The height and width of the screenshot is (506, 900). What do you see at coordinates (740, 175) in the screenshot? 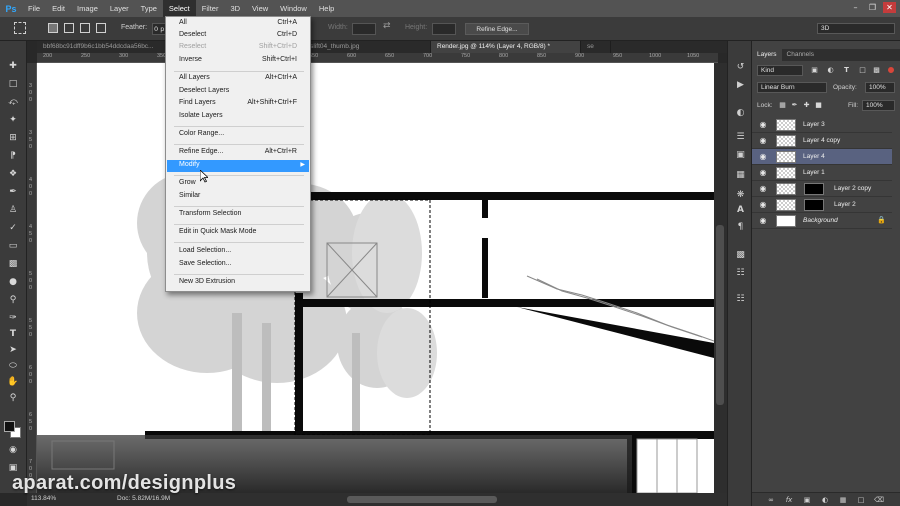
I see `swatches-panel-icon: ▦` at bounding box center [740, 175].